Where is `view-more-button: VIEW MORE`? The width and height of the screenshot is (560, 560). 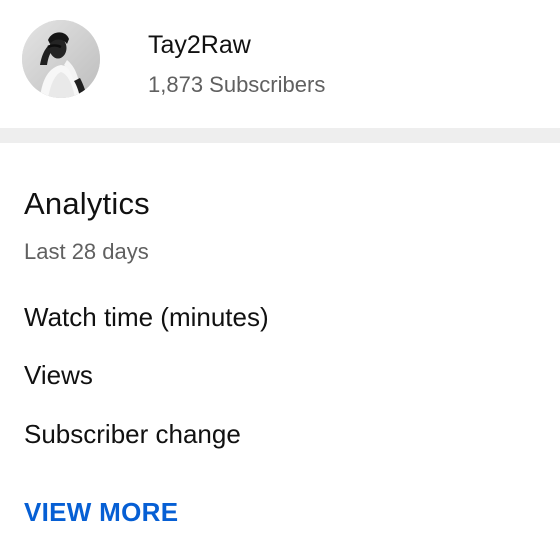 view-more-button: VIEW MORE is located at coordinates (101, 512).